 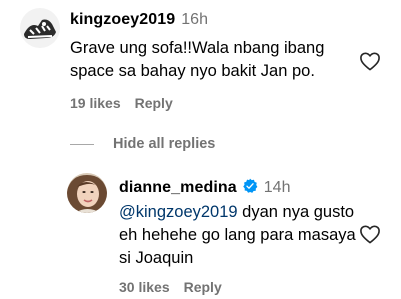 What do you see at coordinates (178, 188) in the screenshot?
I see `username: dianne_medina` at bounding box center [178, 188].